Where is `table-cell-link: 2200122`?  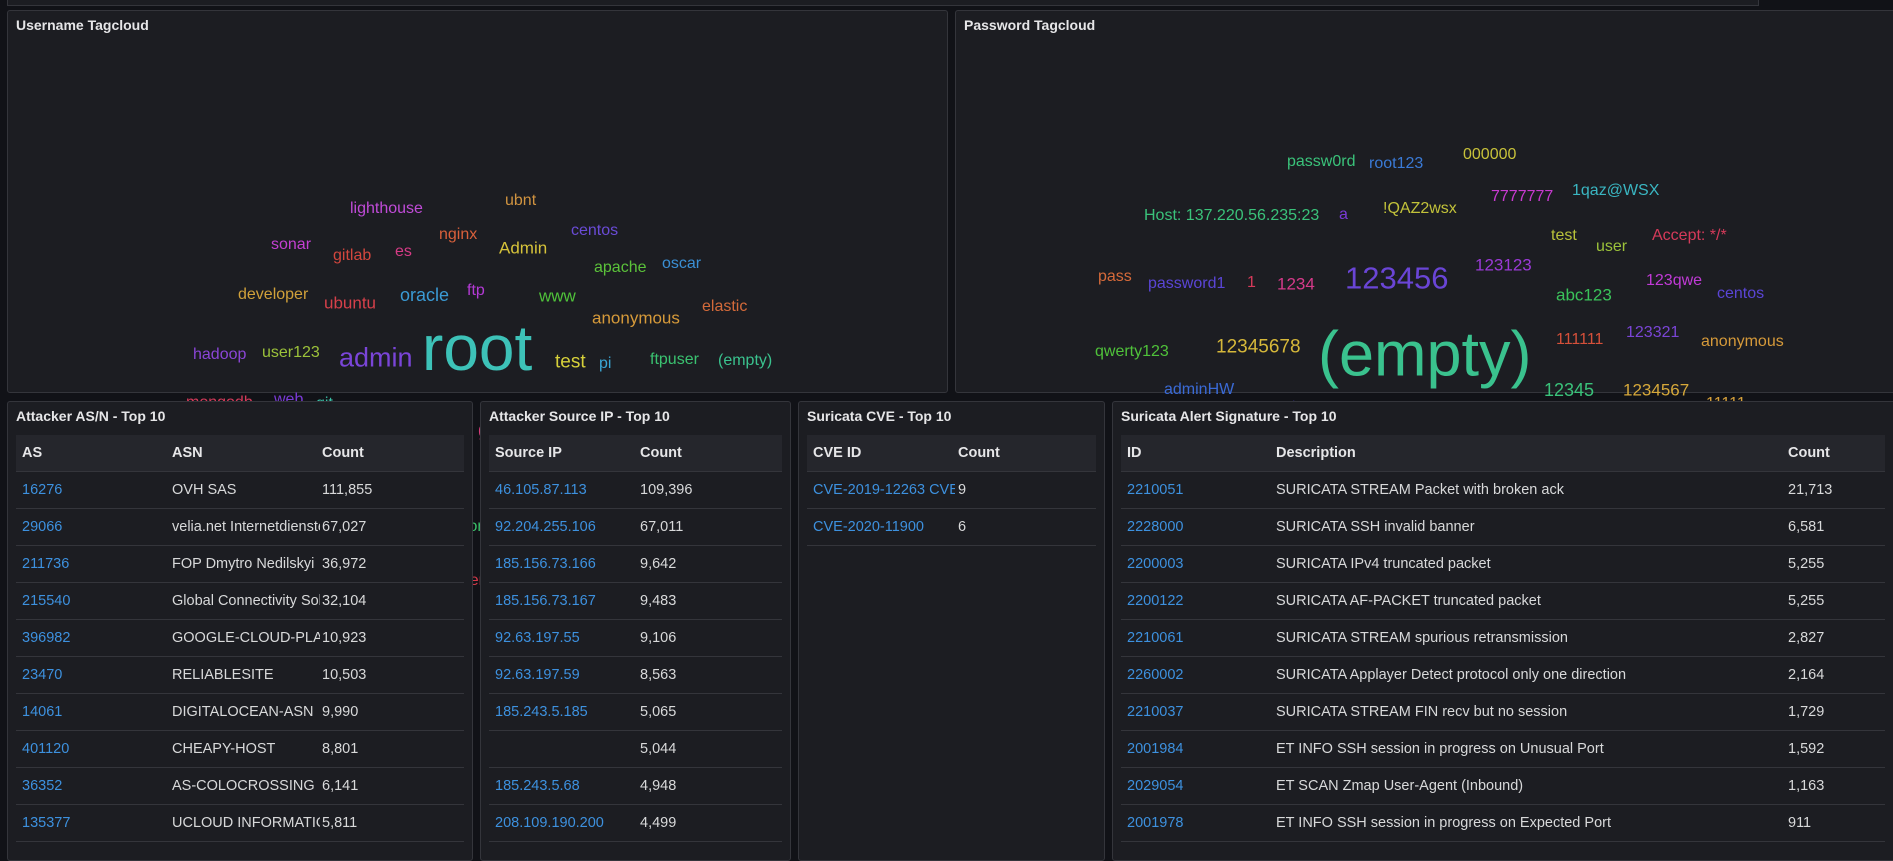 table-cell-link: 2200122 is located at coordinates (1197, 601).